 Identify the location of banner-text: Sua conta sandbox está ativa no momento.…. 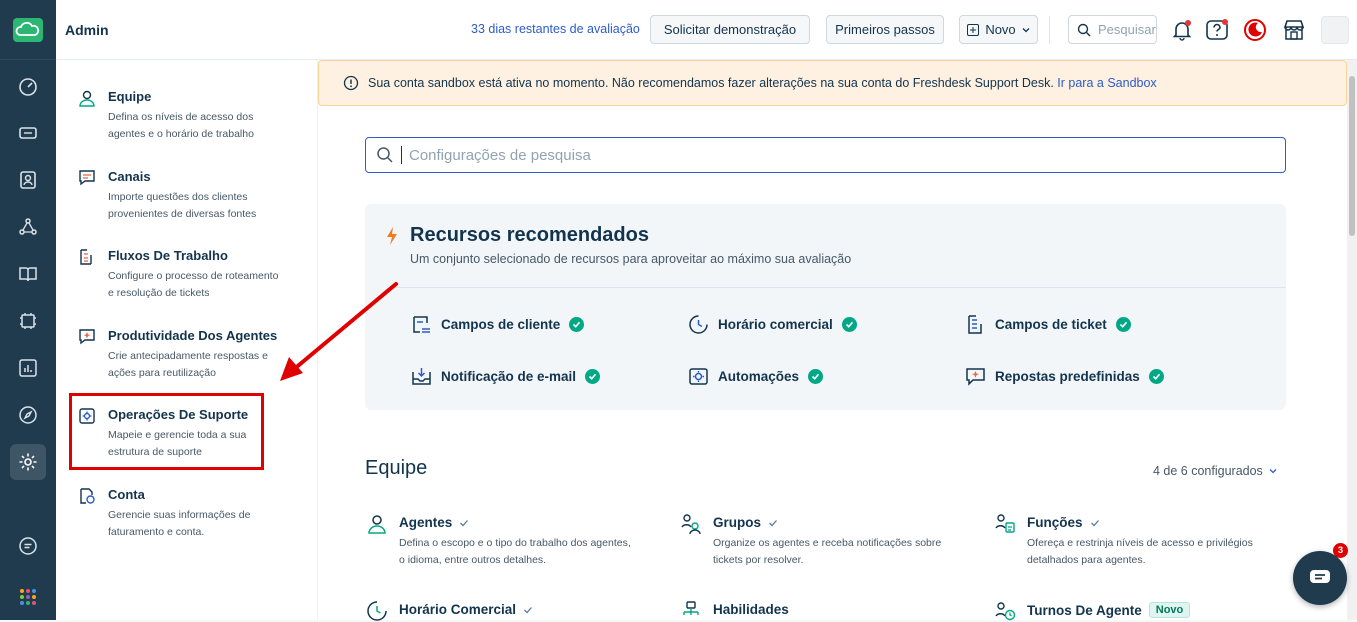
(711, 83).